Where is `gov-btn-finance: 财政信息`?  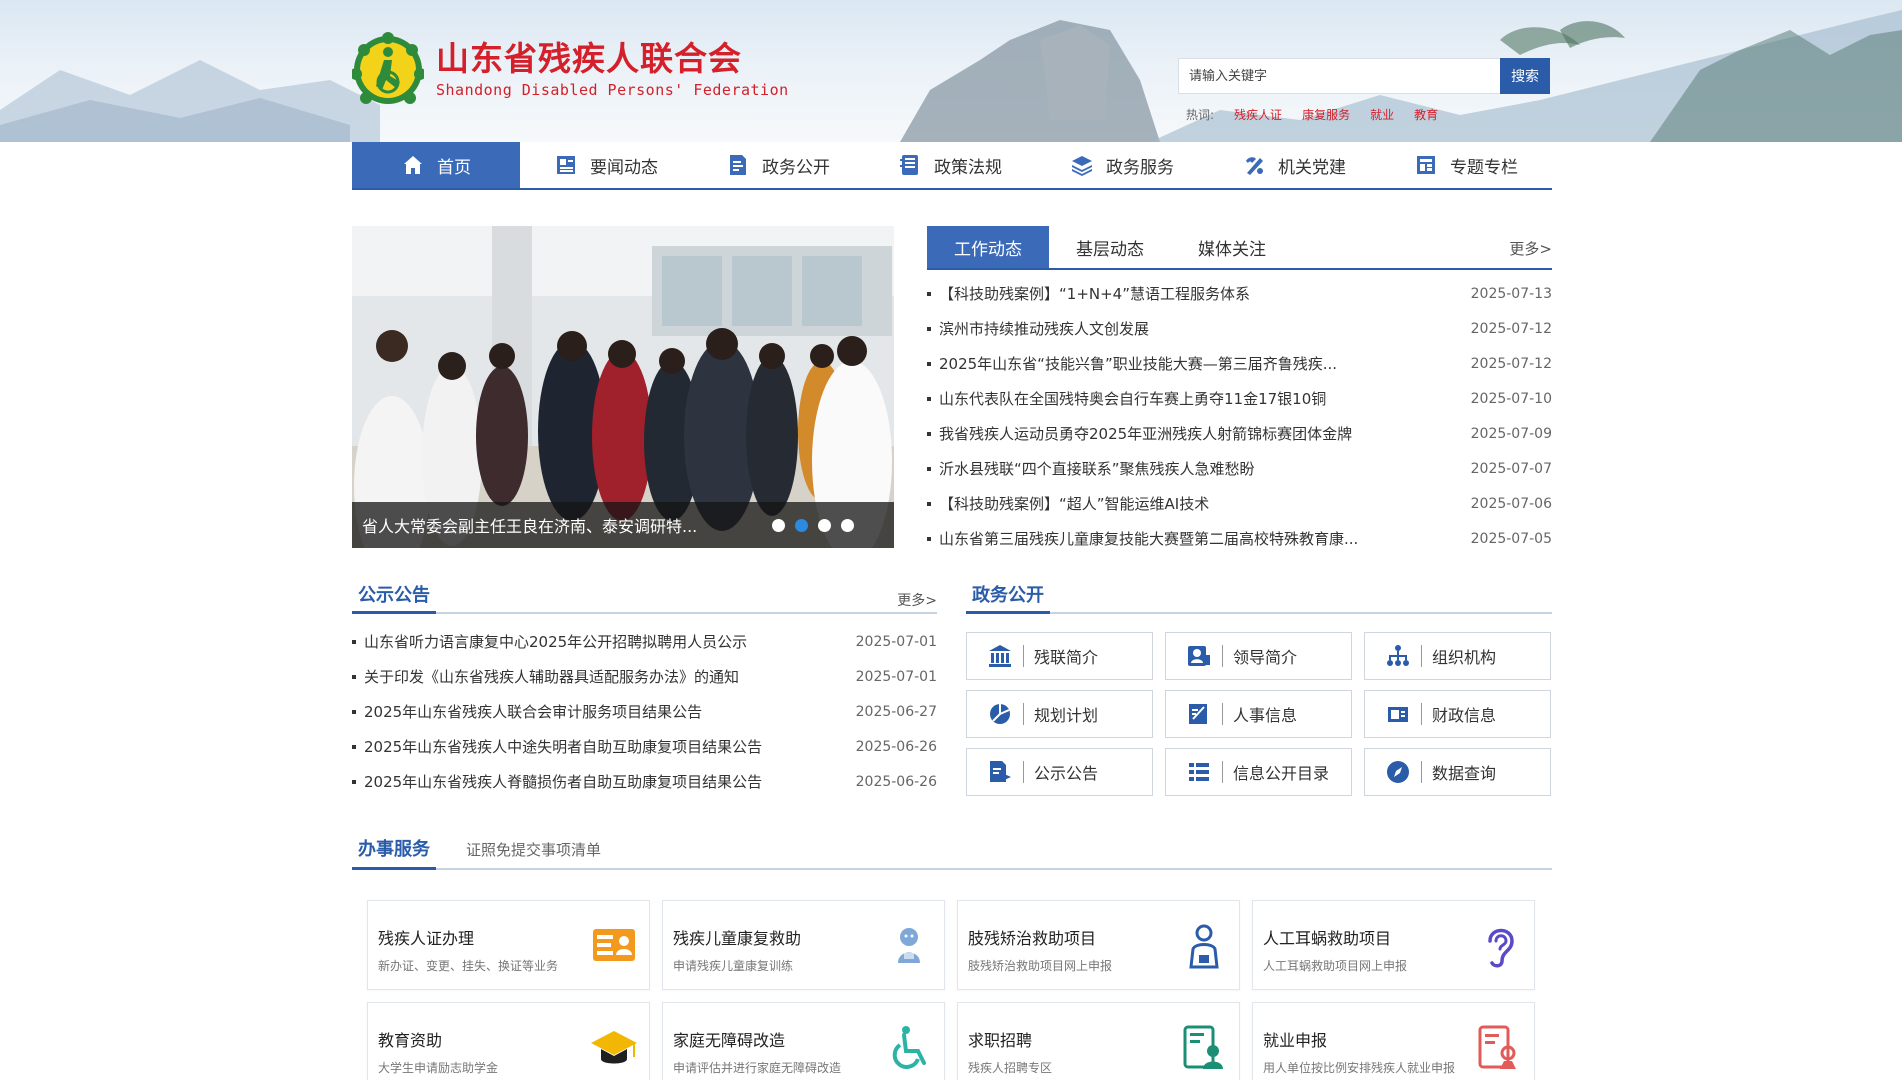
gov-btn-finance: 财政信息 is located at coordinates (1457, 714).